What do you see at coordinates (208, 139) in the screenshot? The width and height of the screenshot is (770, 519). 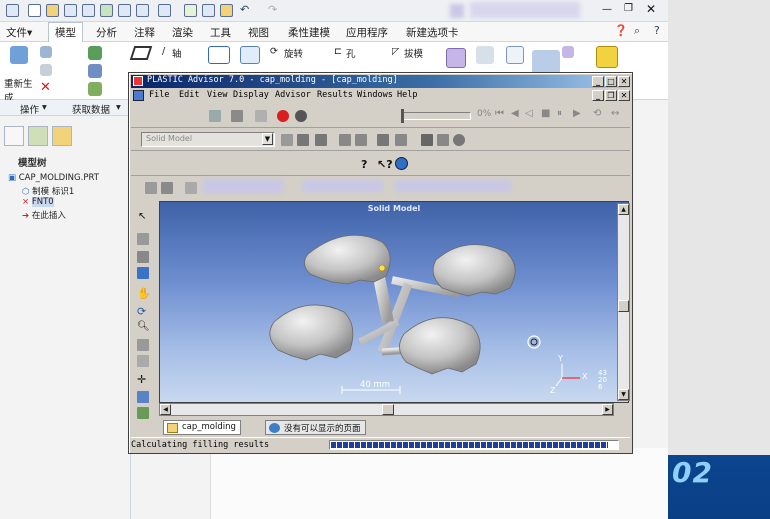 I see `model-select: Solid Model ▼` at bounding box center [208, 139].